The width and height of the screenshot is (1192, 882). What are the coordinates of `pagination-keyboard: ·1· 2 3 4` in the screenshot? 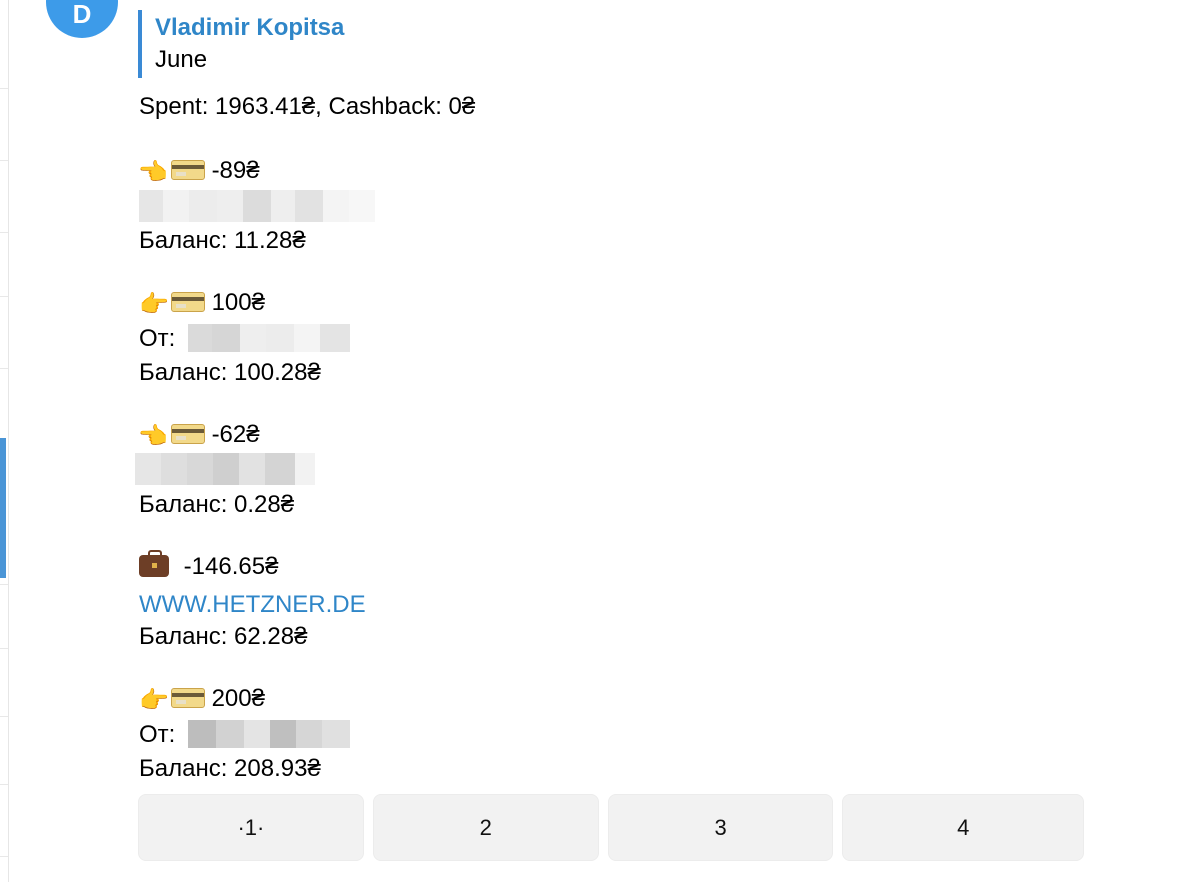 It's located at (611, 827).